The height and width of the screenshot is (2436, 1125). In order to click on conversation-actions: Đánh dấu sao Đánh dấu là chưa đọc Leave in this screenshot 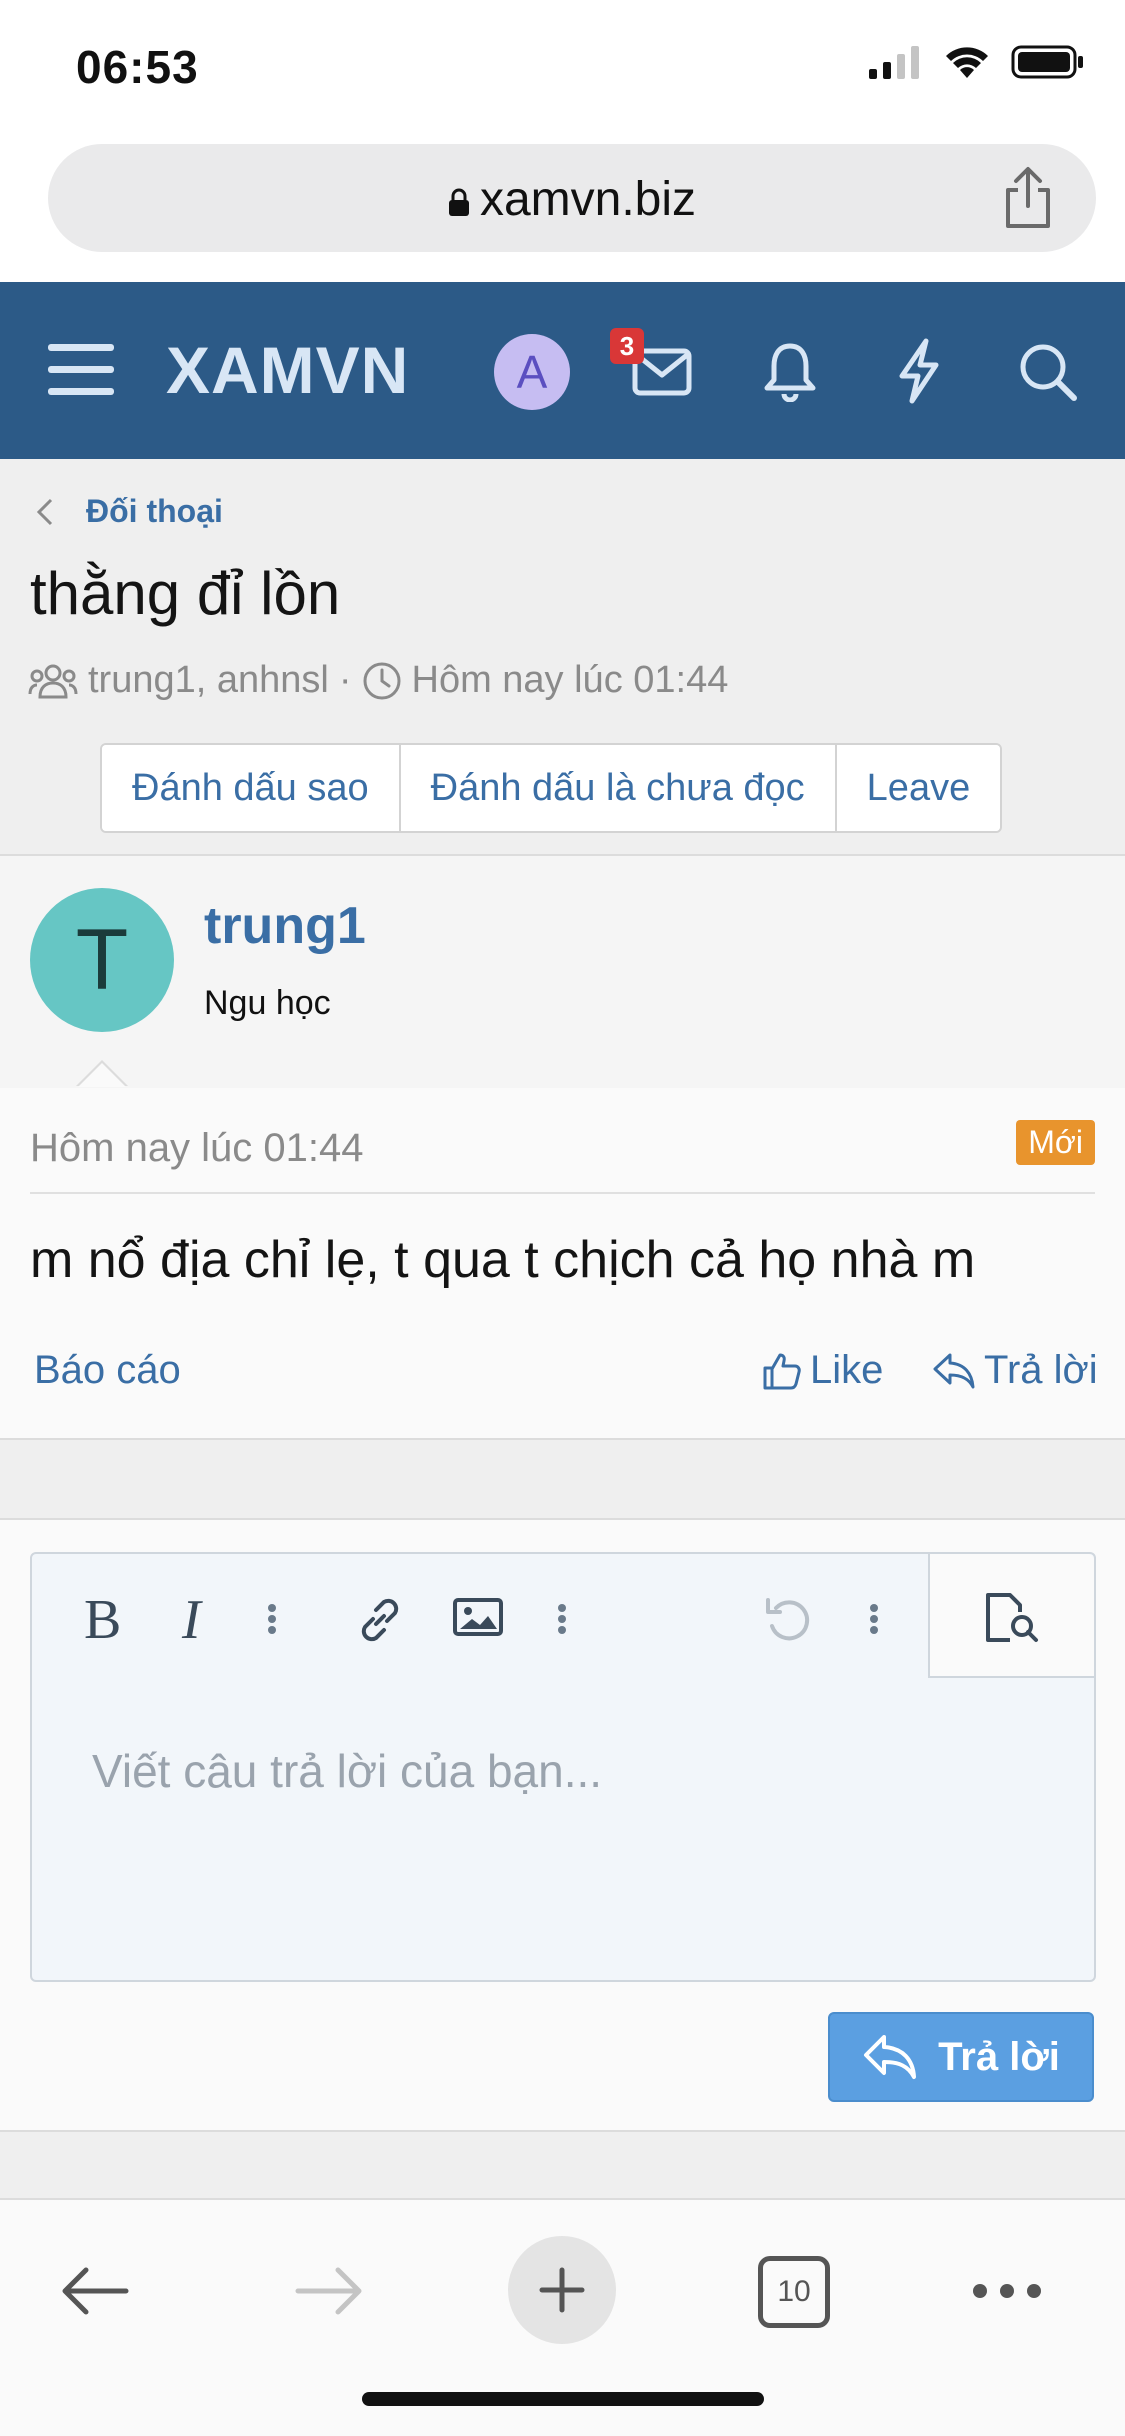, I will do `click(551, 788)`.